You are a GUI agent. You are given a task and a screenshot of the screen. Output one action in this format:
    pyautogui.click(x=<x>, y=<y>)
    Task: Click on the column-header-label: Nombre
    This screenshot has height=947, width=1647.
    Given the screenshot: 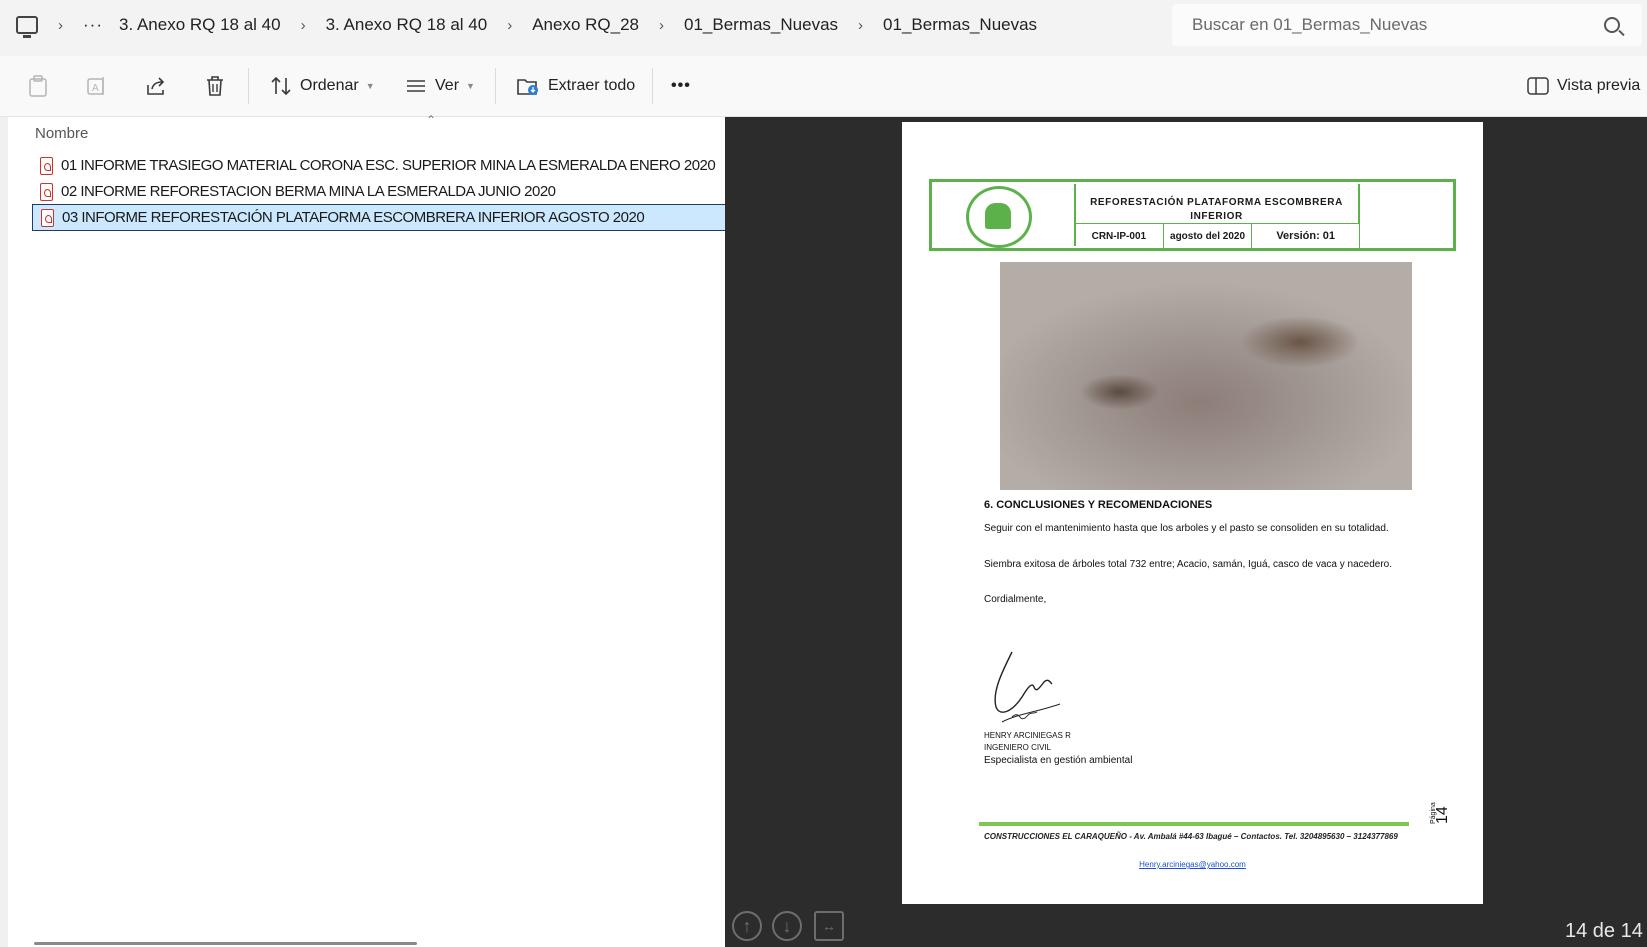 What is the action you would take?
    pyautogui.click(x=62, y=133)
    